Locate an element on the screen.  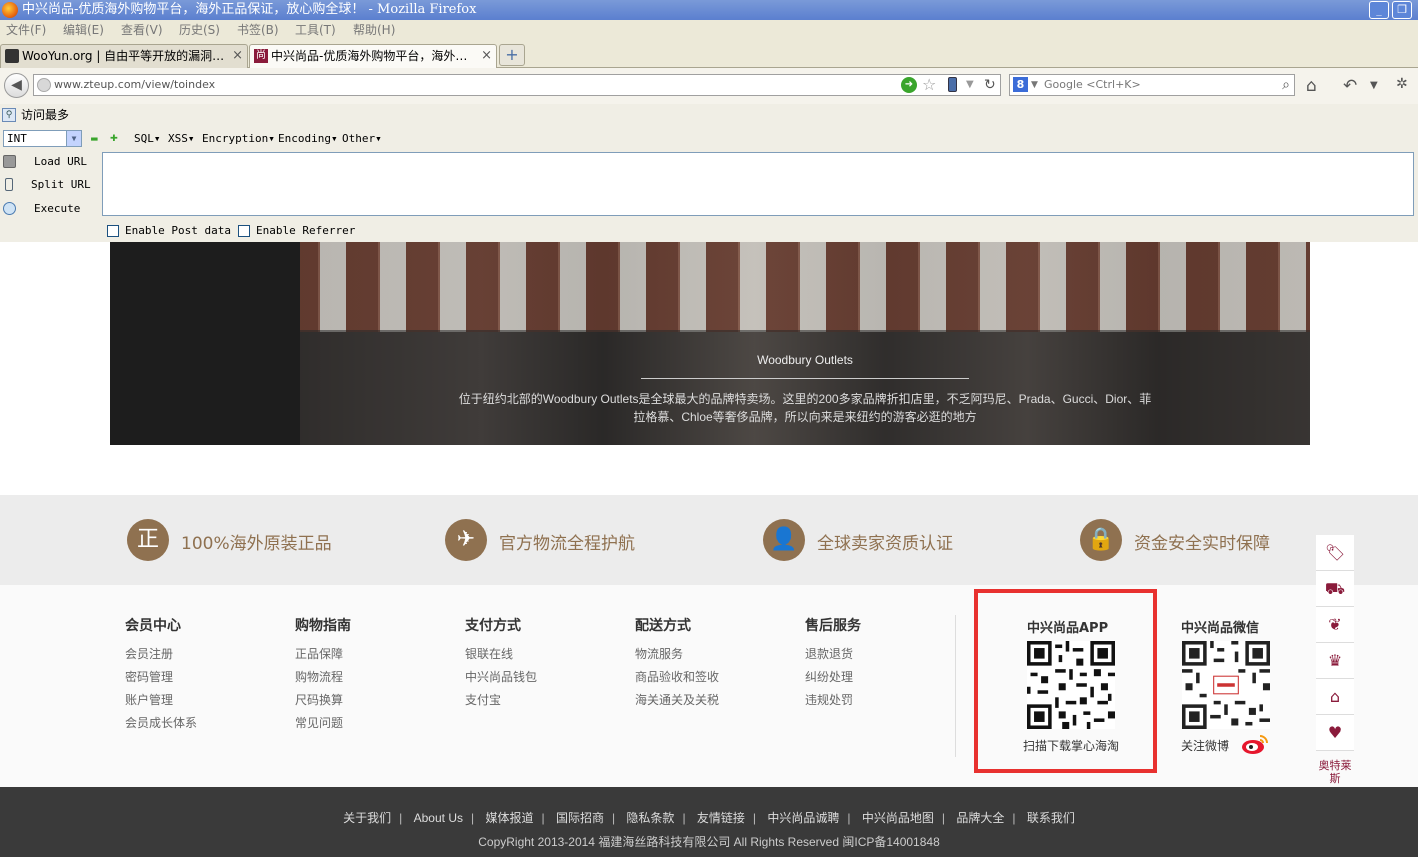
new-tab-button: + is located at coordinates (512, 55).